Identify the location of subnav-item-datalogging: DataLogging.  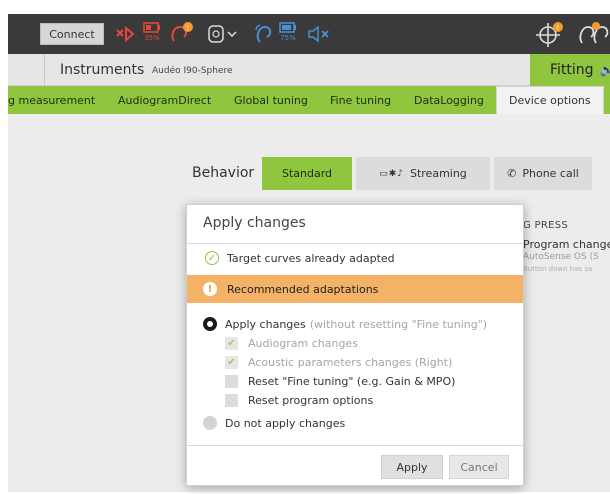
(449, 100).